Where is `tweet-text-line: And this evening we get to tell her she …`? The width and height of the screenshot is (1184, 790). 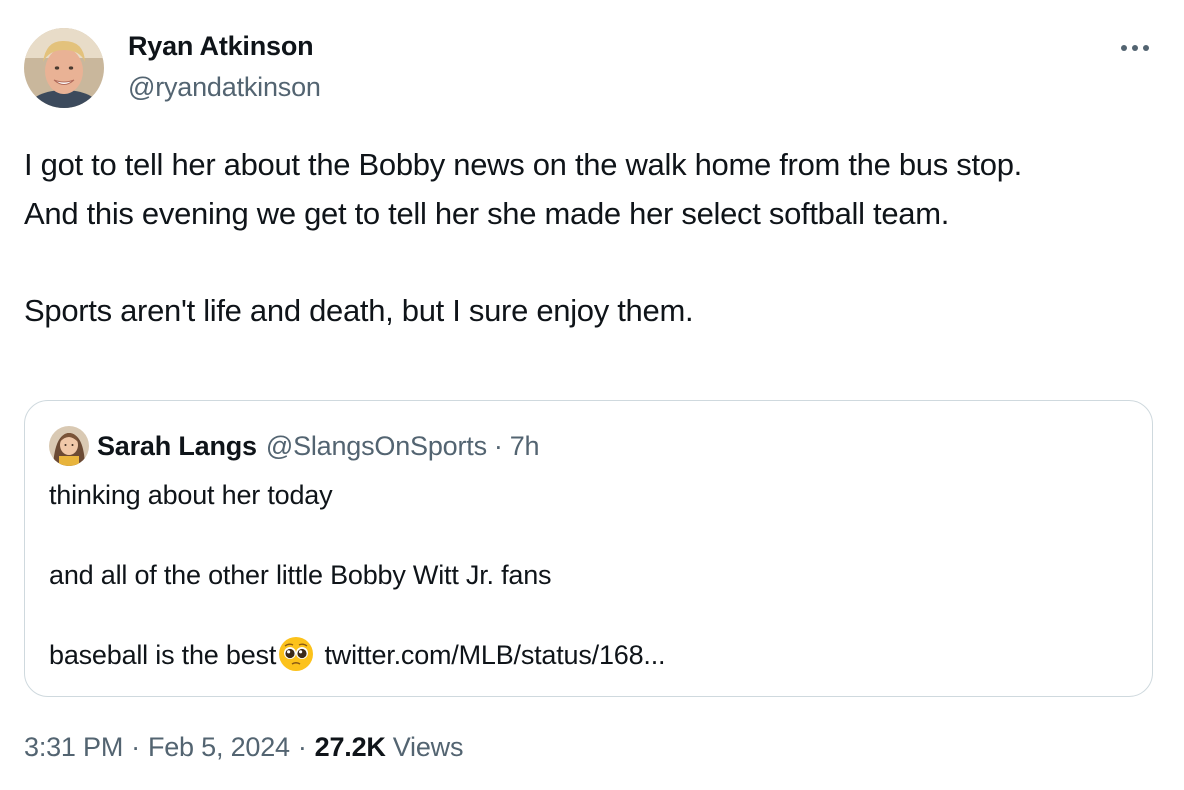
tweet-text-line: And this evening we get to tell her she … is located at coordinates (487, 213).